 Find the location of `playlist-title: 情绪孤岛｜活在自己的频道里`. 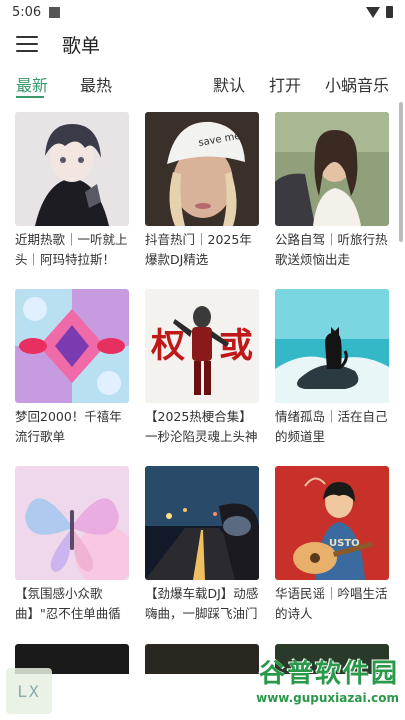

playlist-title: 情绪孤岛｜活在自己的频道里 is located at coordinates (331, 426).